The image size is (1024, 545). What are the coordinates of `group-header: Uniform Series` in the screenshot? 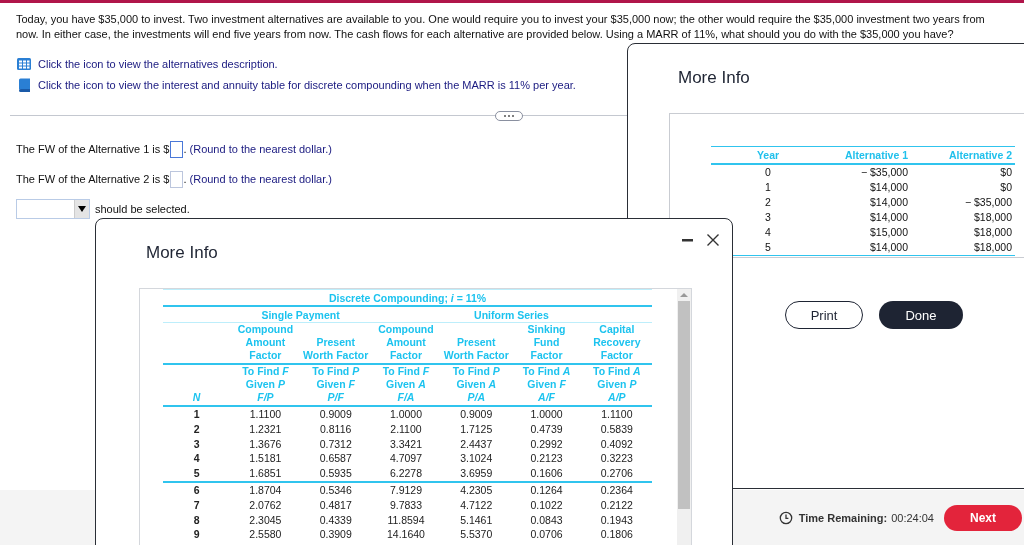 It's located at (511, 315).